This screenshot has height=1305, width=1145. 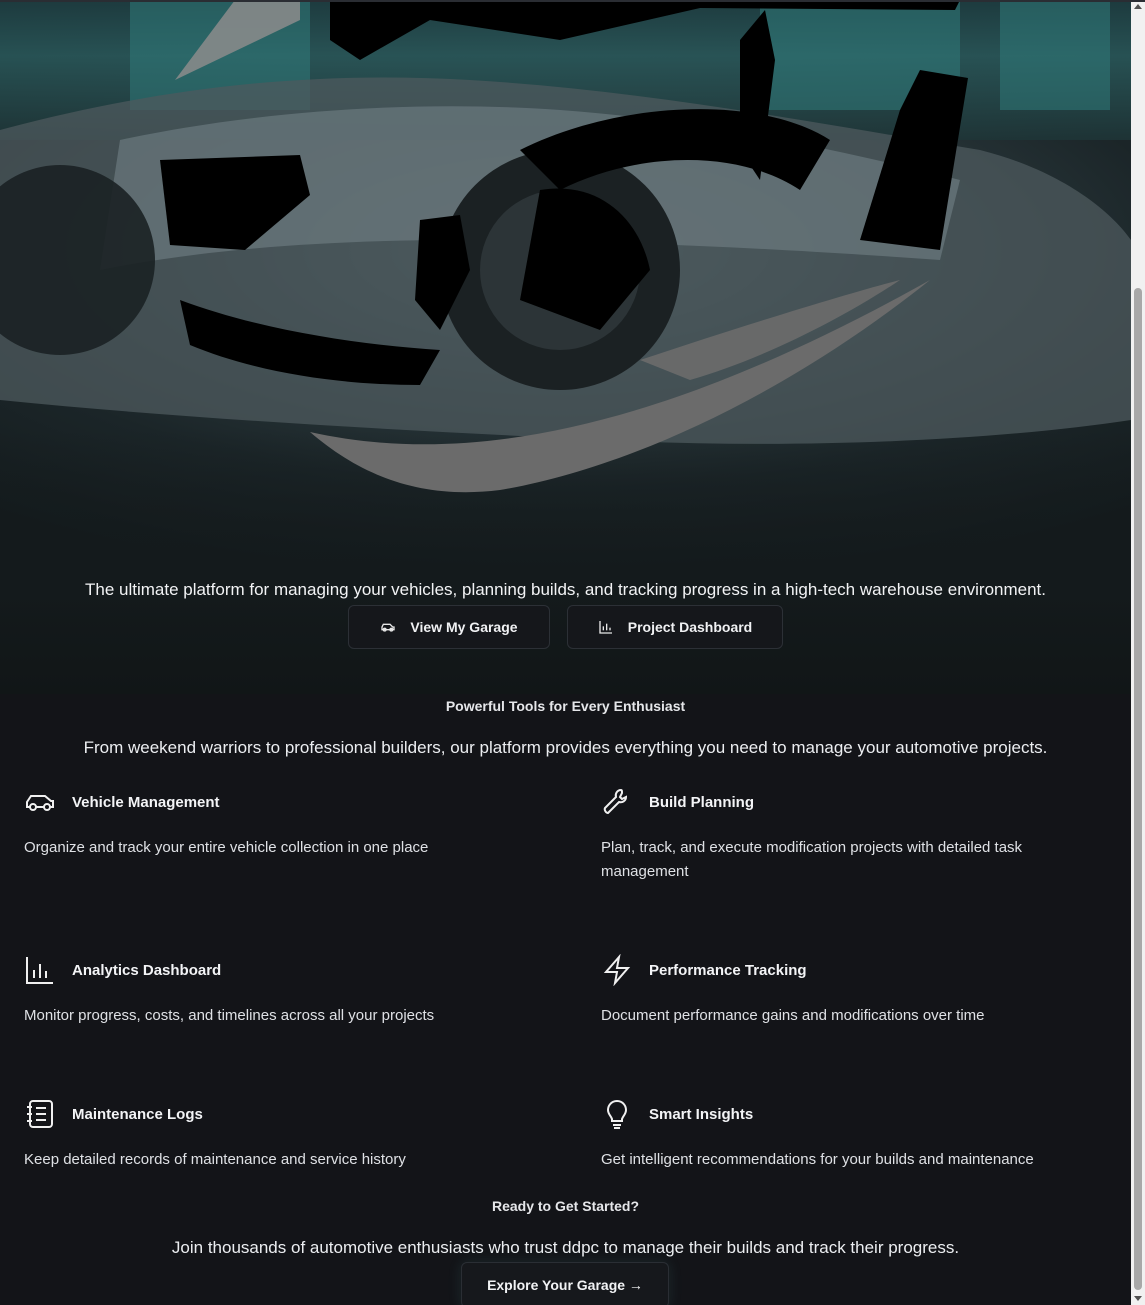 I want to click on explore-your-garage-button: Explore Your Garage →, so click(x=565, y=1283).